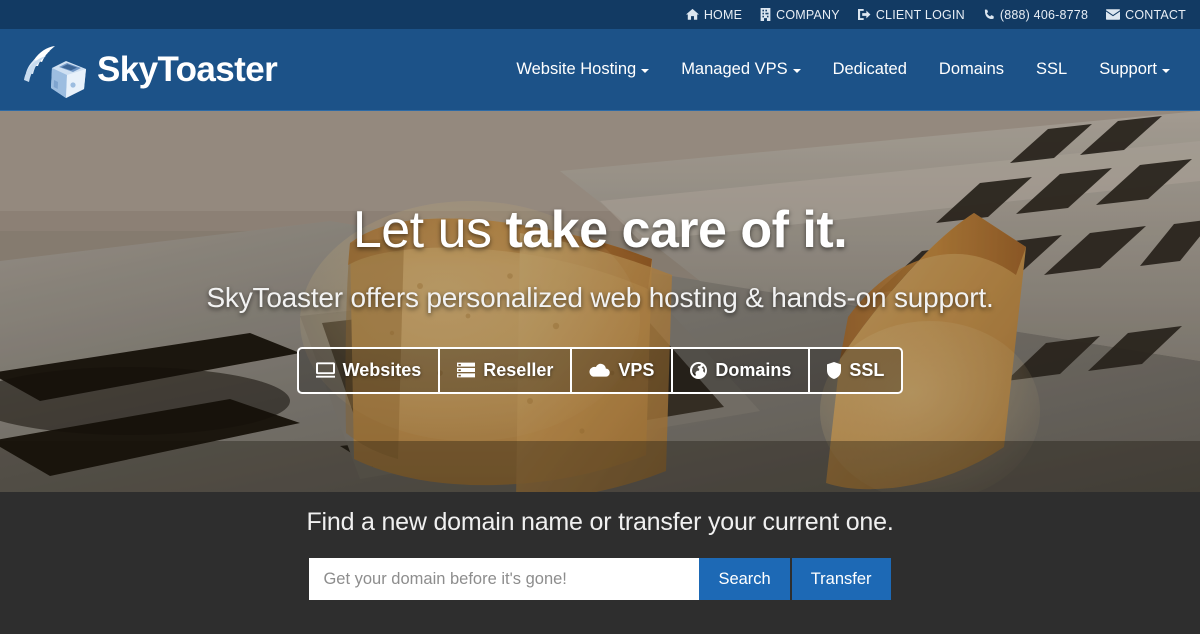  What do you see at coordinates (429, 230) in the screenshot?
I see `hero-title-light: Let us` at bounding box center [429, 230].